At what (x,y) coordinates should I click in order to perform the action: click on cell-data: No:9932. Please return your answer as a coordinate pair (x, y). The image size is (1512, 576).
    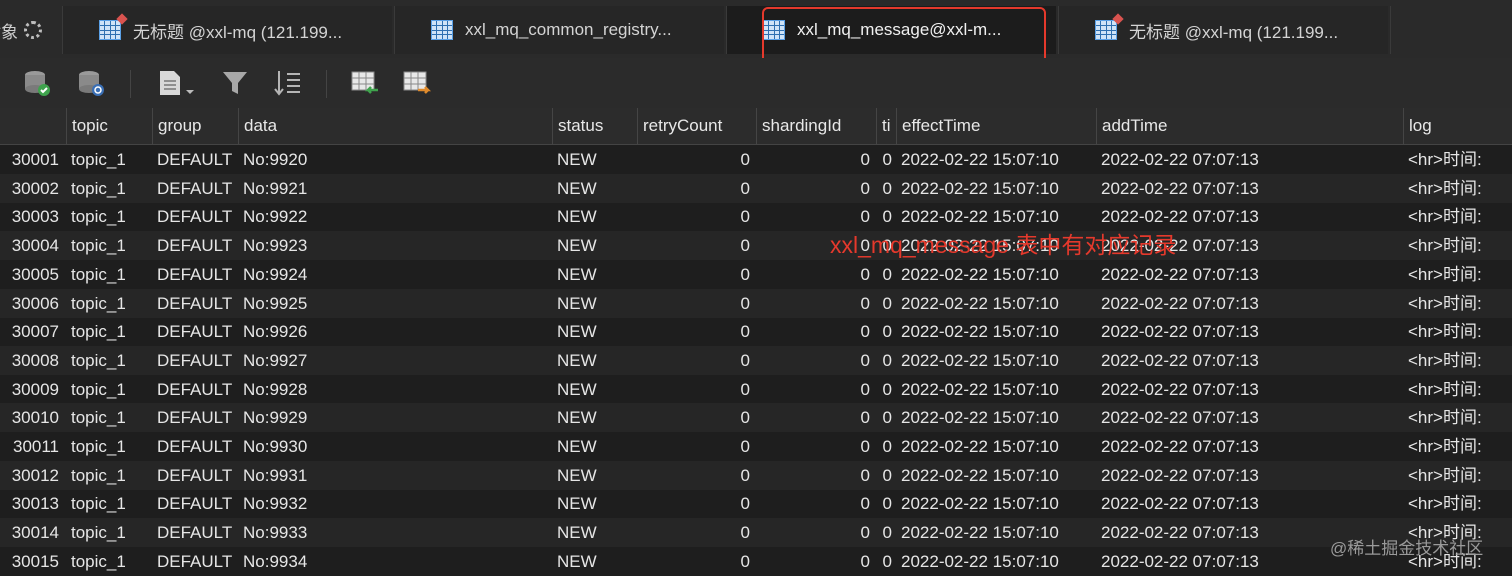
    Looking at the image, I should click on (396, 503).